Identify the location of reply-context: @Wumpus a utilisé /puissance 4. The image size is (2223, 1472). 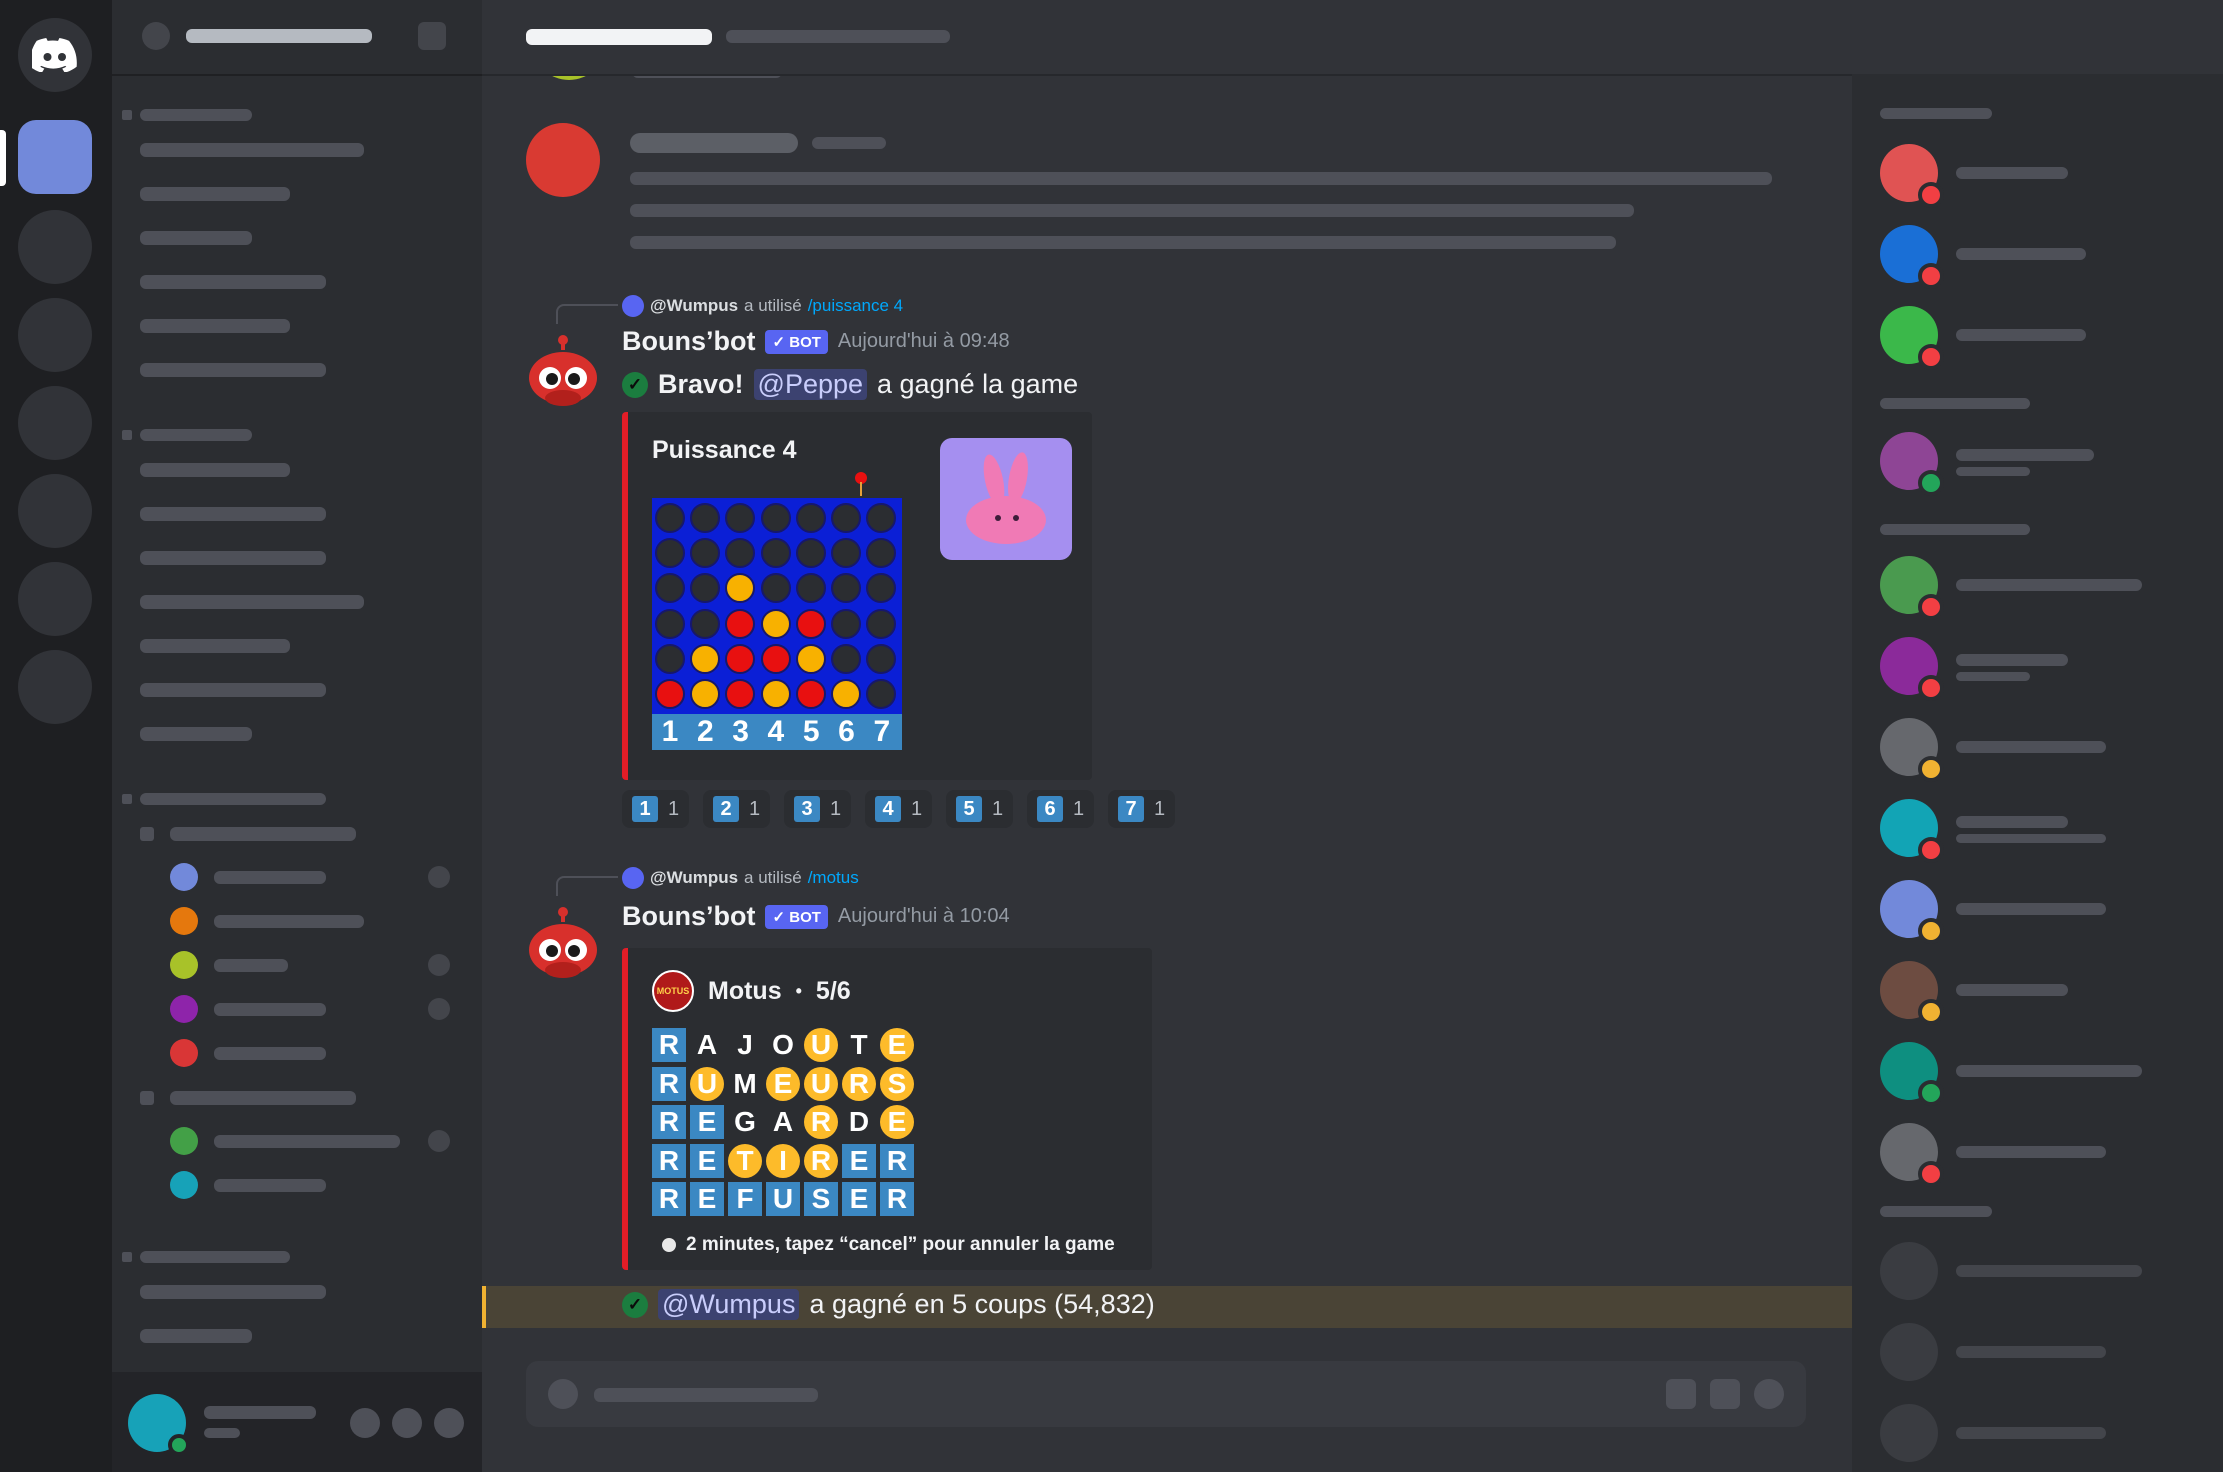
(762, 306).